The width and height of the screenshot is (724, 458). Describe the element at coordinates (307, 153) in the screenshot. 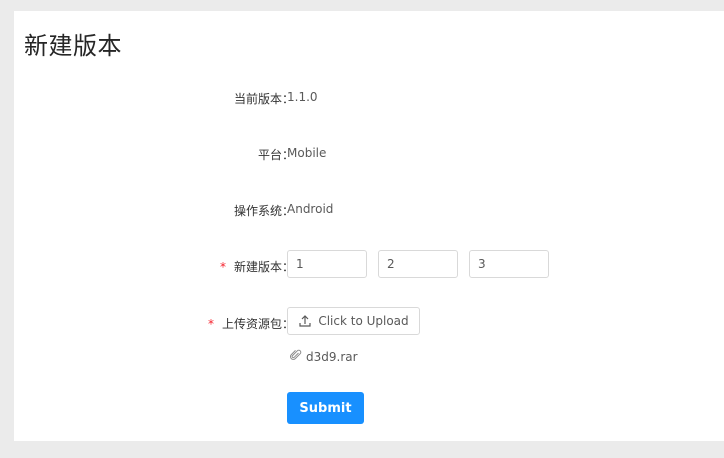

I see `platform-value: Mobile` at that location.